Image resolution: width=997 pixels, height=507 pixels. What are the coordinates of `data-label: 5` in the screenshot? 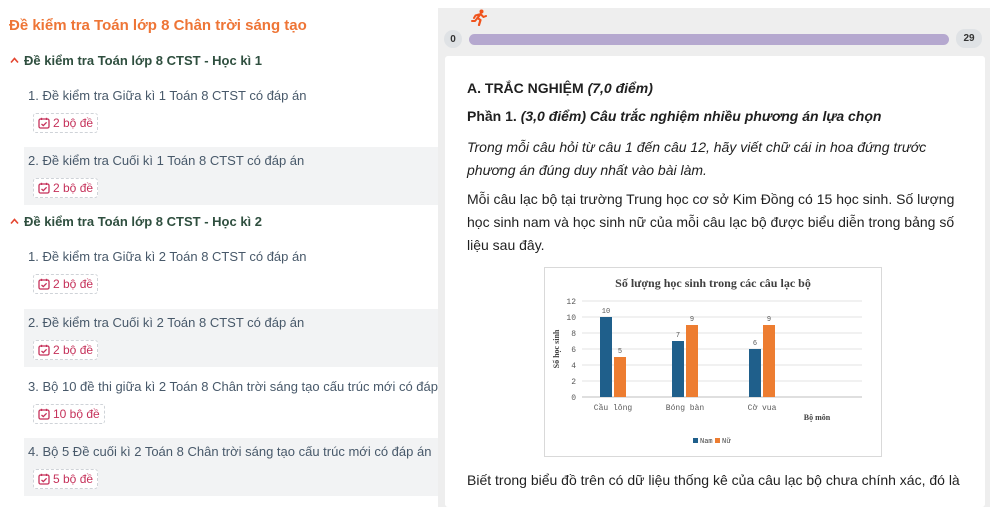 It's located at (620, 352).